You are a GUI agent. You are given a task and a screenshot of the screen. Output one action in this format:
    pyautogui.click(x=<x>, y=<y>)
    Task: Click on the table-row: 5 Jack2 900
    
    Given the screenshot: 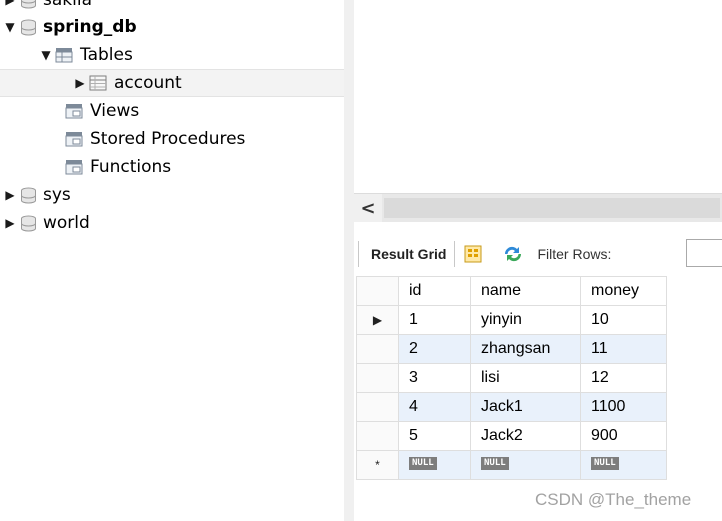 What is the action you would take?
    pyautogui.click(x=511, y=436)
    